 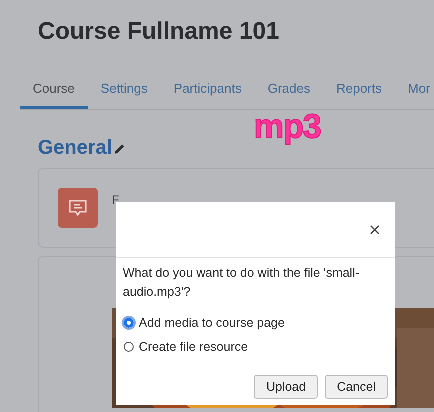 What do you see at coordinates (289, 87) in the screenshot?
I see `nav-tab: Grades` at bounding box center [289, 87].